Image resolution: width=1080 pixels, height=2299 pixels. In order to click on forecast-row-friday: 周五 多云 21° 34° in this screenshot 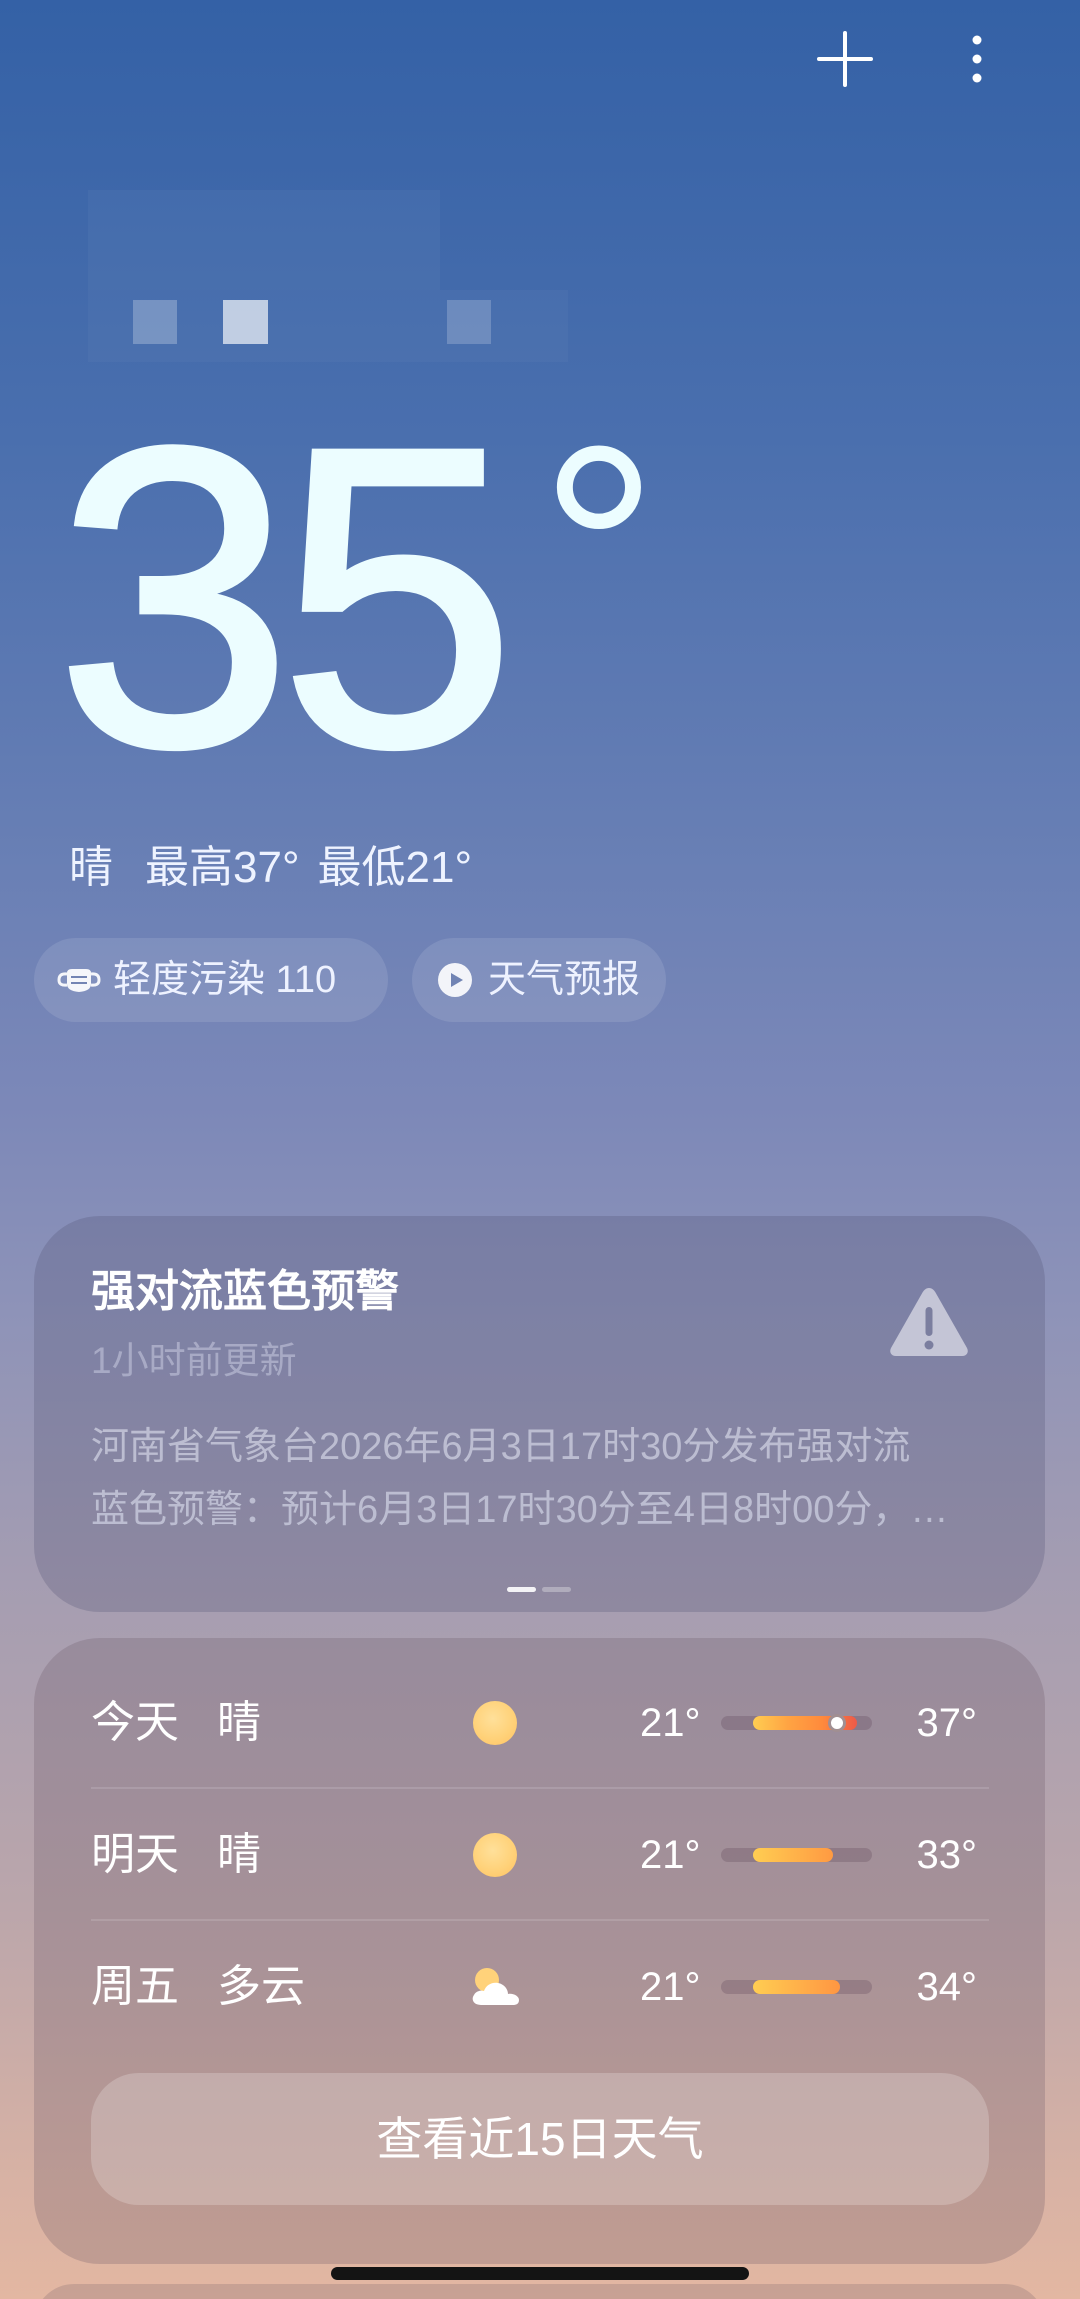, I will do `click(539, 1987)`.